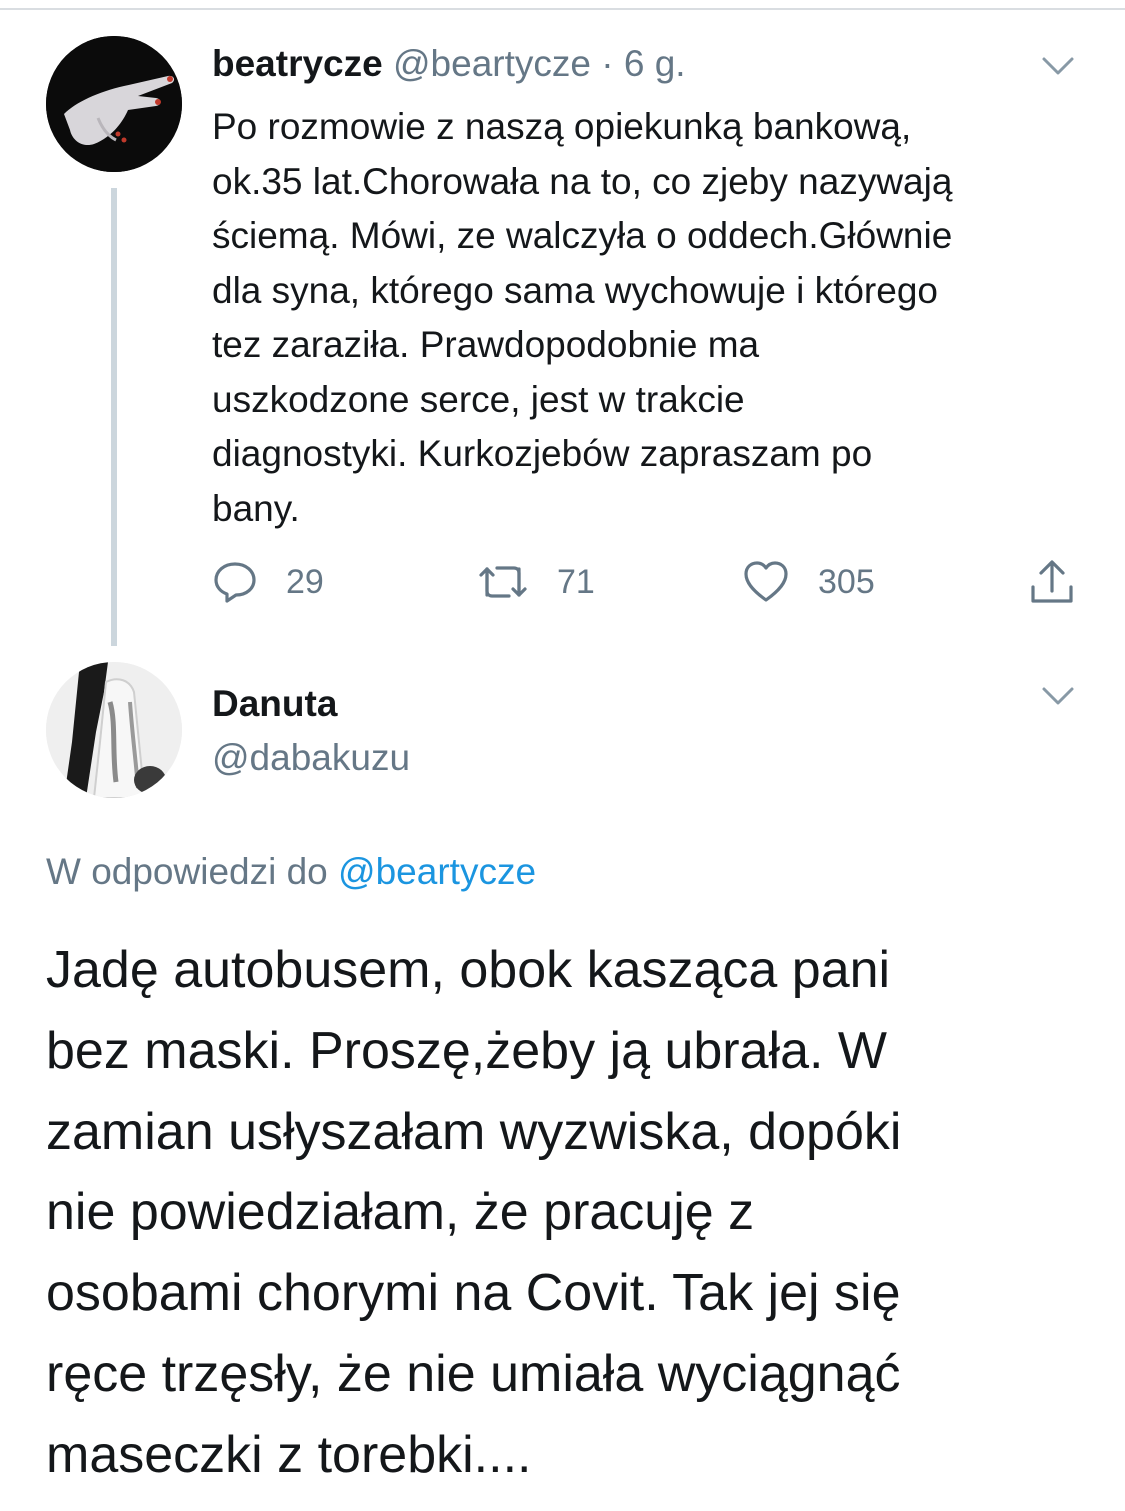 The width and height of the screenshot is (1125, 1511). What do you see at coordinates (311, 758) in the screenshot?
I see `tweet2-handle: @dabakuzu` at bounding box center [311, 758].